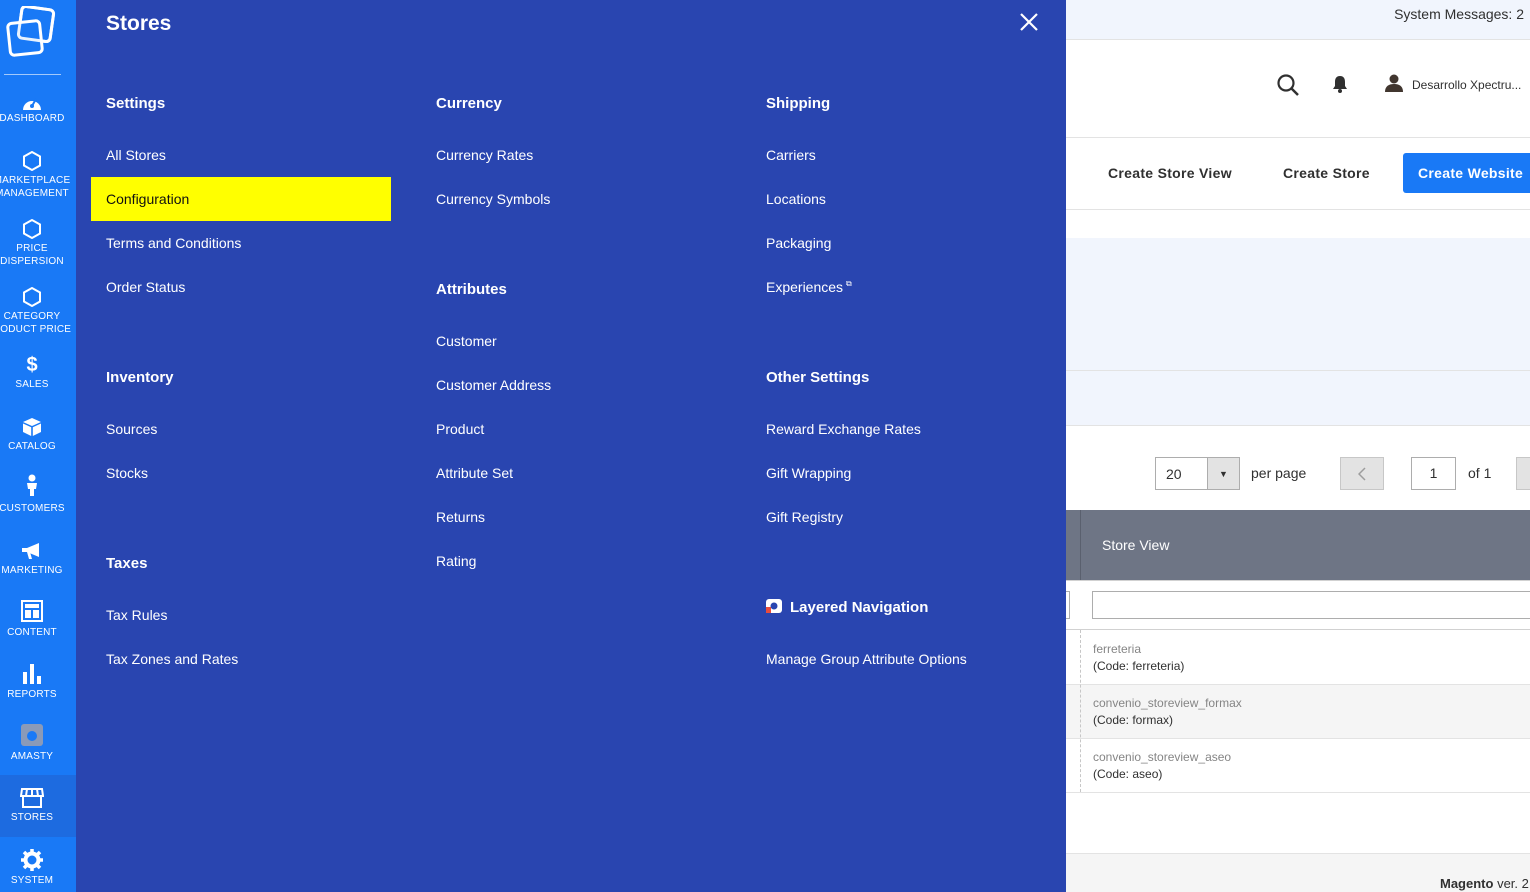 The height and width of the screenshot is (892, 1530). What do you see at coordinates (1135, 545) in the screenshot?
I see `column-header-store-view: Store View` at bounding box center [1135, 545].